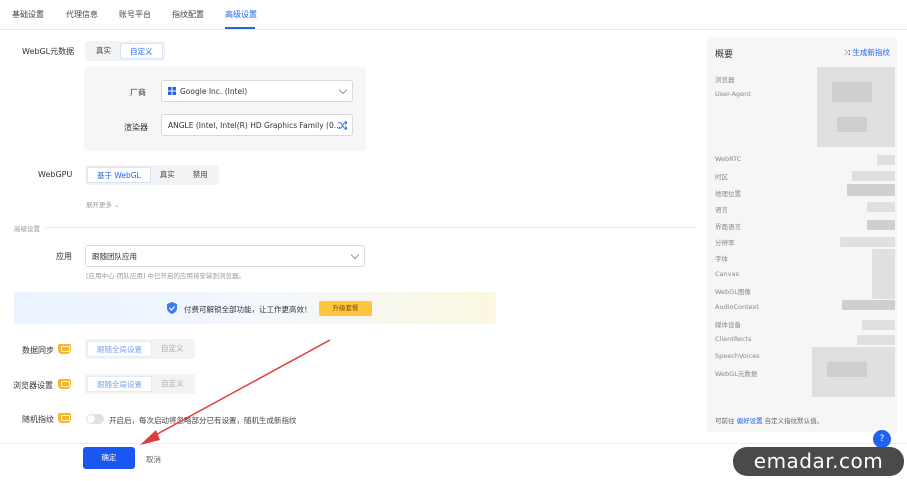 The width and height of the screenshot is (907, 481). I want to click on browser-settings-toggle: 跟随全局设置 自定义, so click(140, 384).